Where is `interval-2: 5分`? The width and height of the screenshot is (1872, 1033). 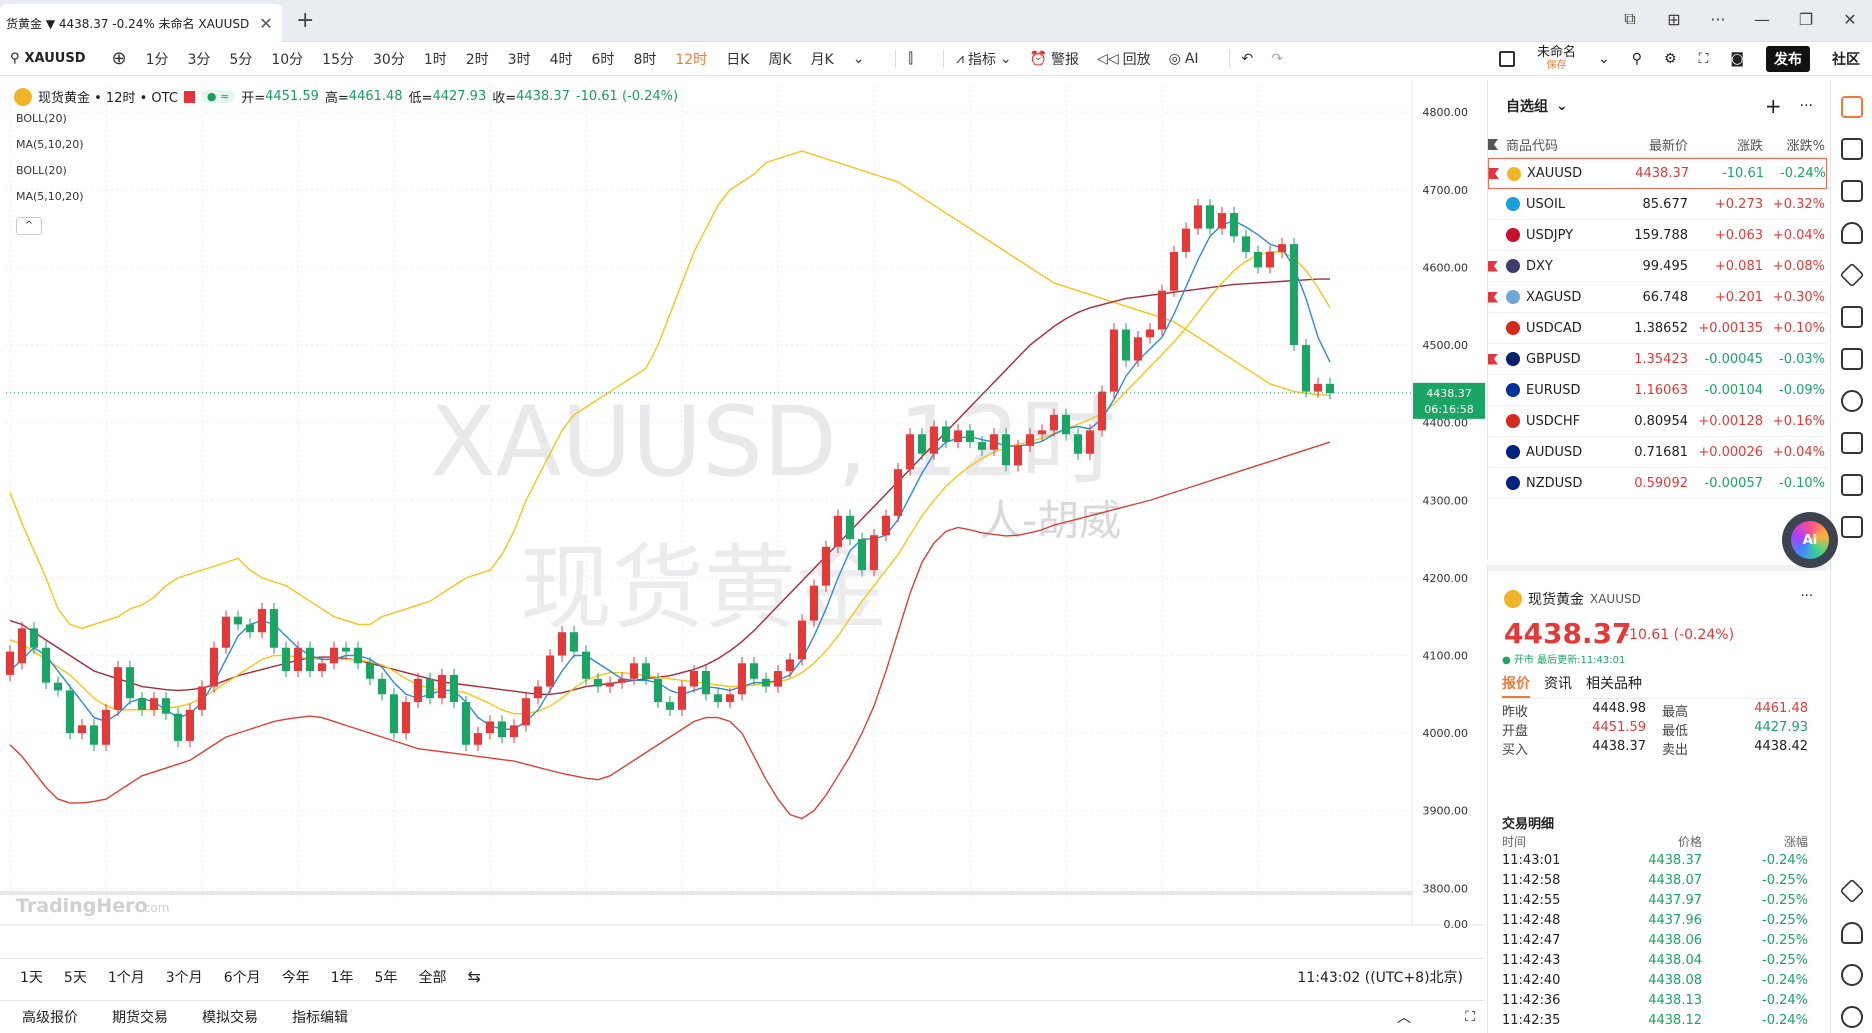
interval-2: 5分 is located at coordinates (240, 59).